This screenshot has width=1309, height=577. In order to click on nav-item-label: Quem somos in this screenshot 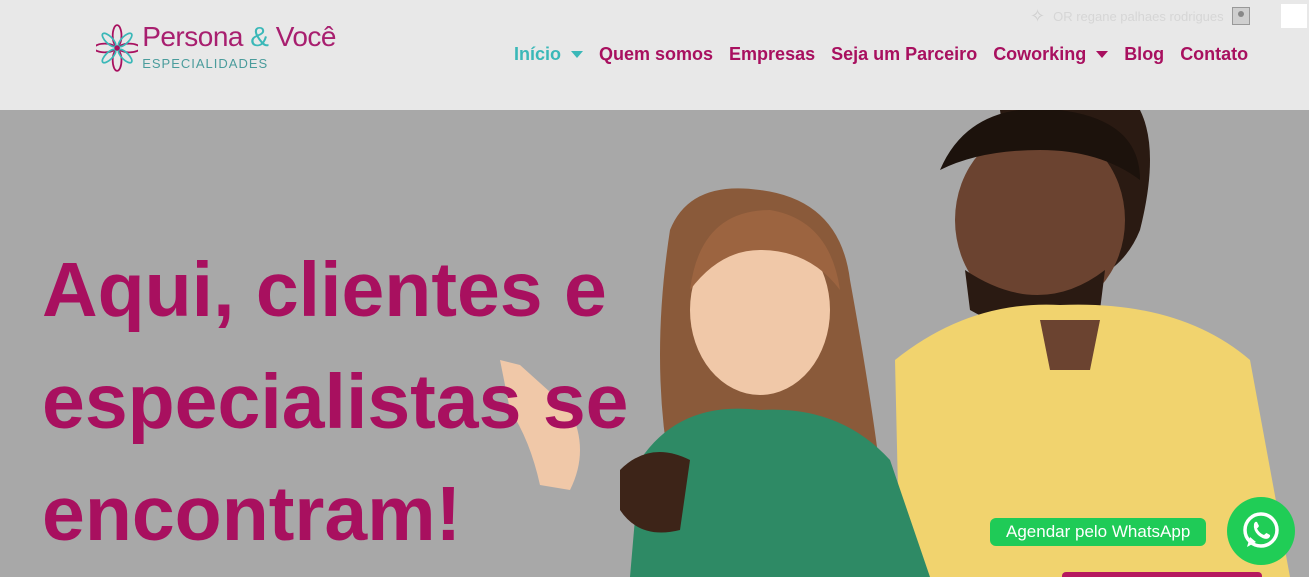, I will do `click(656, 54)`.